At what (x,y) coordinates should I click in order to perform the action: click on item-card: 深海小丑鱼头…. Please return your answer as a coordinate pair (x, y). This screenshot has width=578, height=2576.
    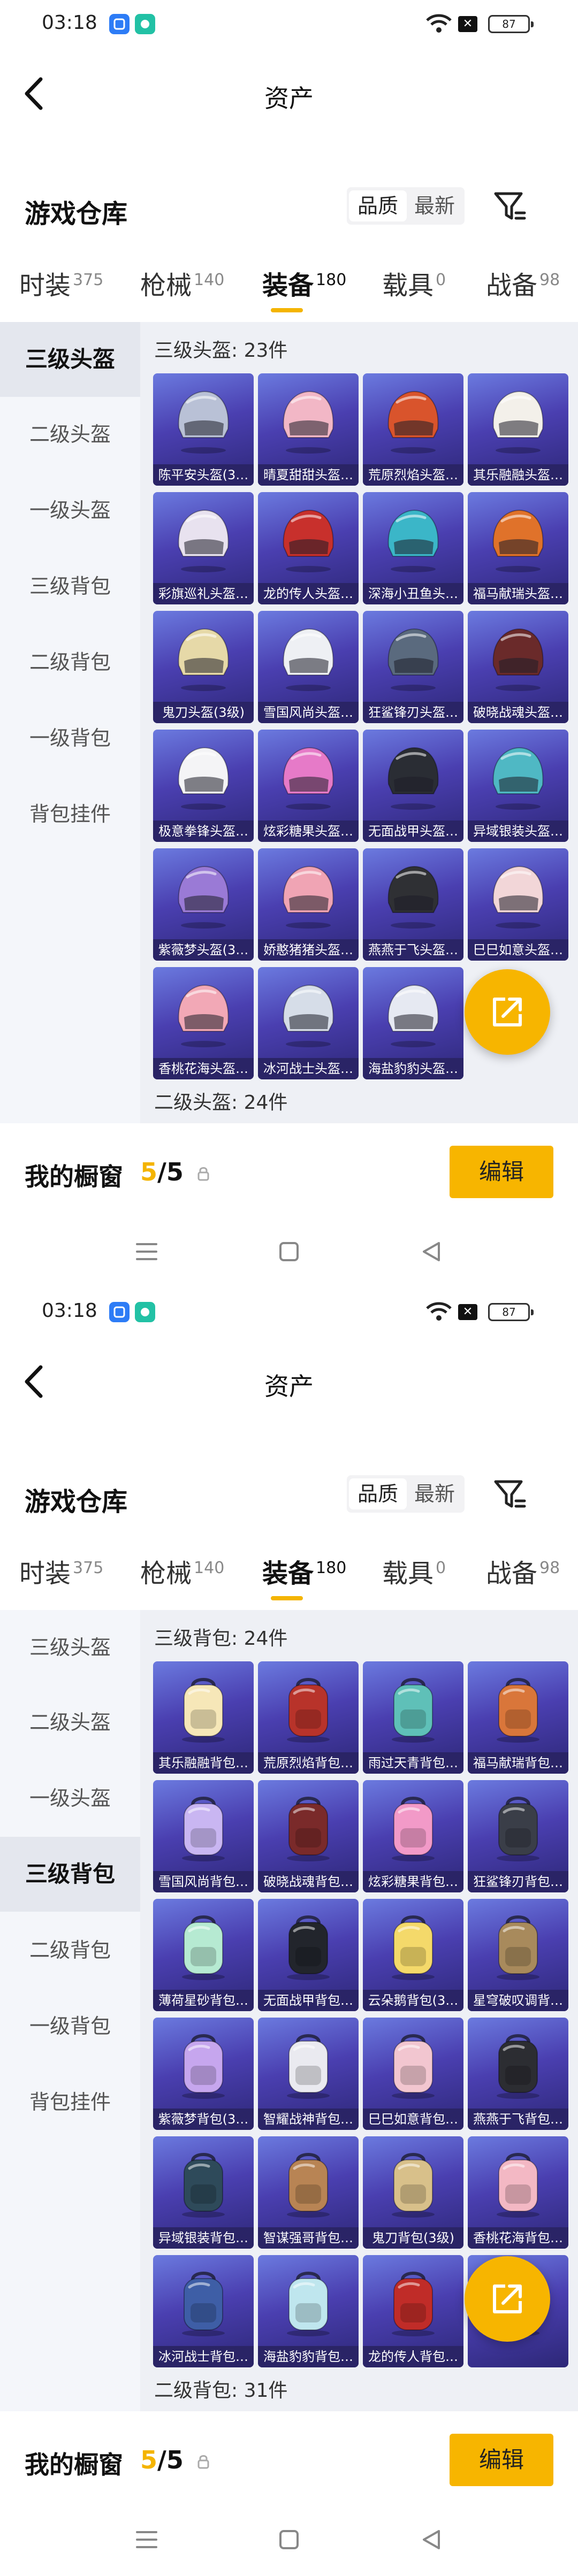
    Looking at the image, I should click on (413, 548).